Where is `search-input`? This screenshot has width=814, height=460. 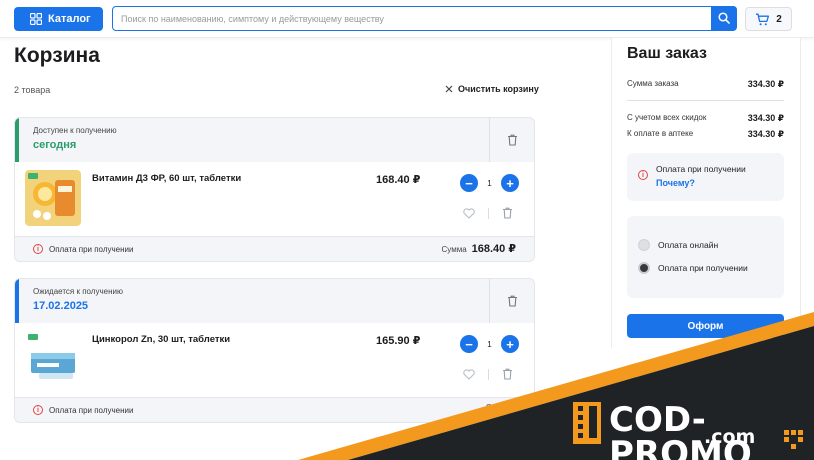
search-input is located at coordinates (411, 18).